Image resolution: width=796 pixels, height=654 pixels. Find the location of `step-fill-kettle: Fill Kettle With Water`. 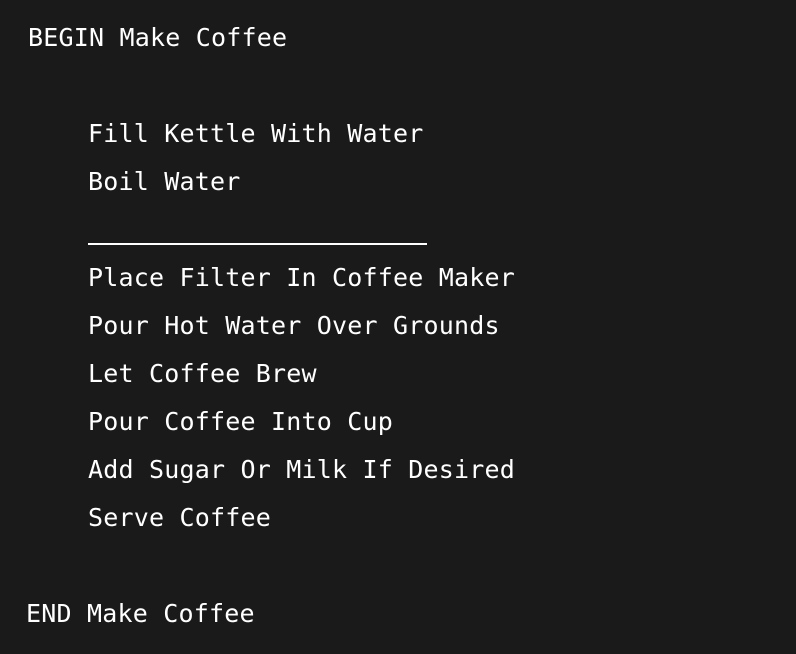

step-fill-kettle: Fill Kettle With Water is located at coordinates (256, 133).